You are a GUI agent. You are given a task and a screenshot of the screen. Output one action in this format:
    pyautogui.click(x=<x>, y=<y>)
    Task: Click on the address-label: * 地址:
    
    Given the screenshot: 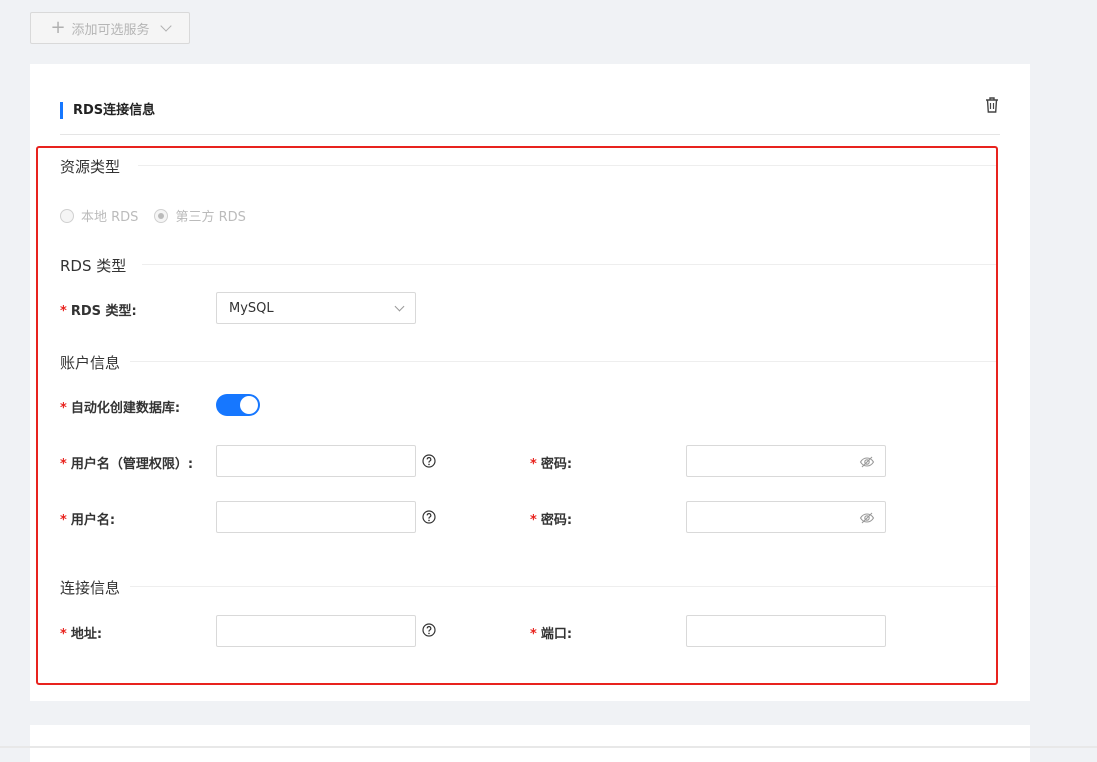 What is the action you would take?
    pyautogui.click(x=81, y=632)
    